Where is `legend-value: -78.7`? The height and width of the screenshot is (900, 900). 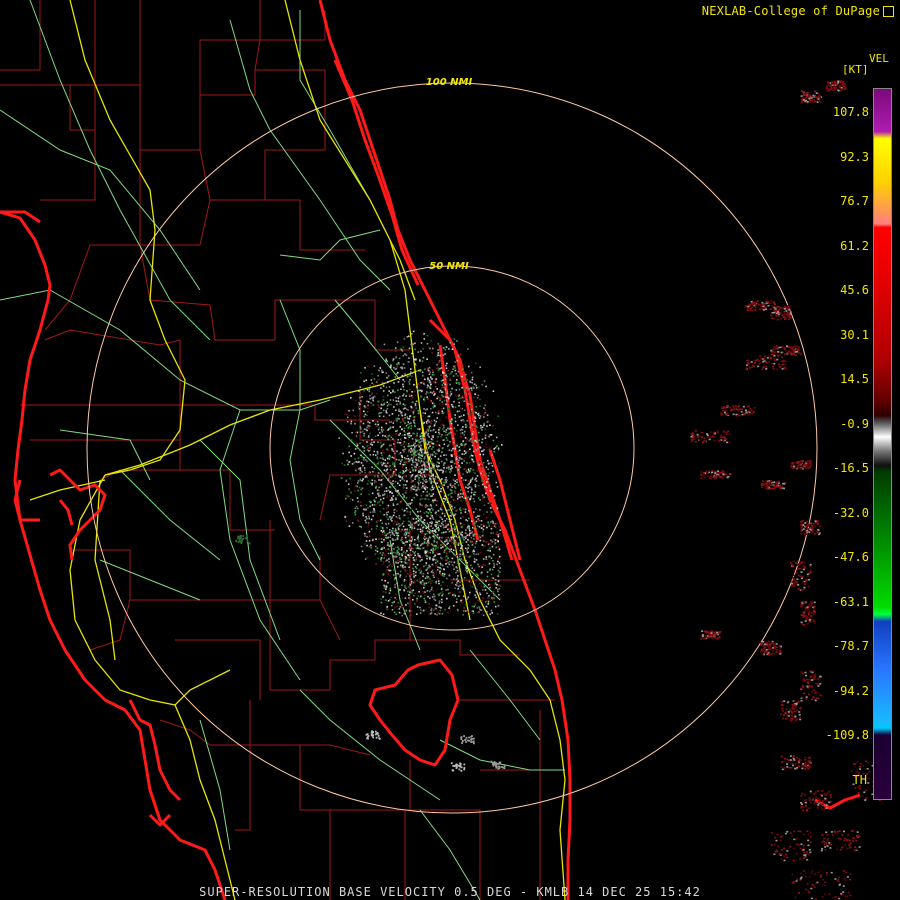 legend-value: -78.7 is located at coordinates (850, 646).